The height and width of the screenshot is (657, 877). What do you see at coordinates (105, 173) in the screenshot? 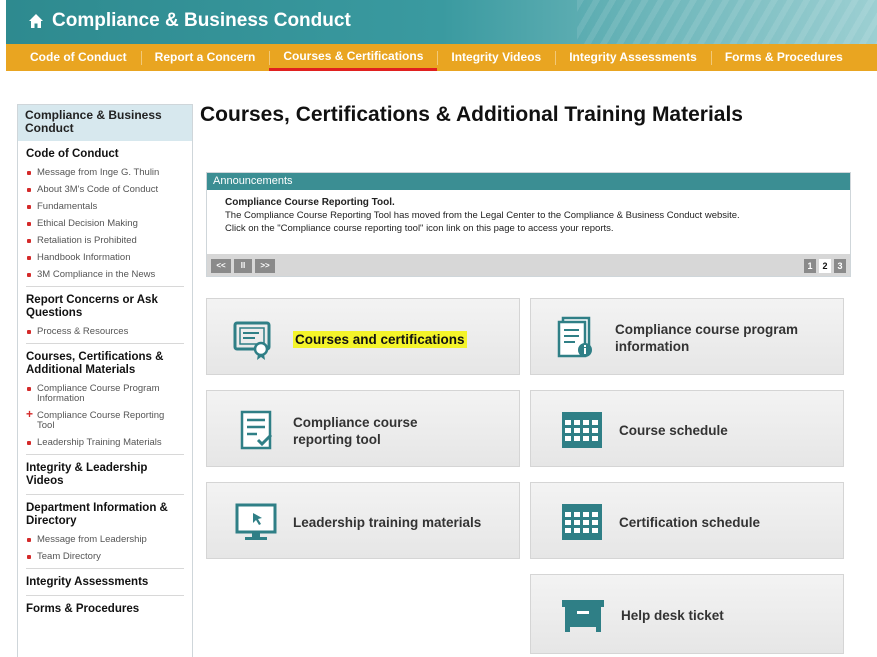
I see `sidebar-link: Message from Inge G. Thulin` at bounding box center [105, 173].